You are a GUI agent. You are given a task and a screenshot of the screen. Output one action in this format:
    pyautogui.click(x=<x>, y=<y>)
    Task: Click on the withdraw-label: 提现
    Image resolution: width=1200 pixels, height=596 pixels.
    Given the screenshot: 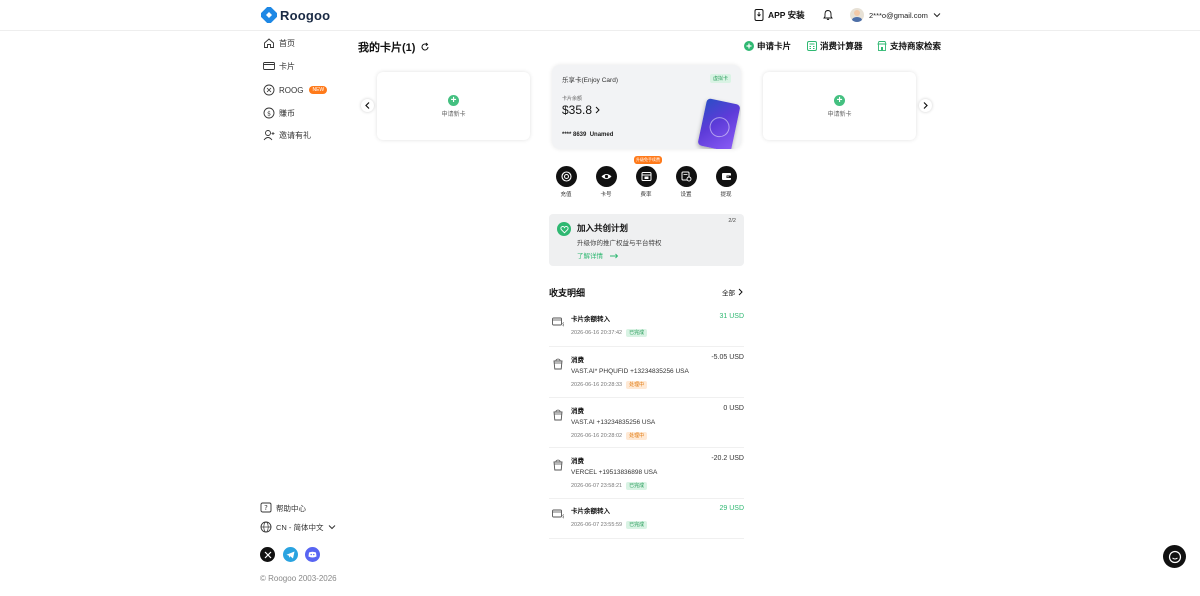 What is the action you would take?
    pyautogui.click(x=726, y=195)
    